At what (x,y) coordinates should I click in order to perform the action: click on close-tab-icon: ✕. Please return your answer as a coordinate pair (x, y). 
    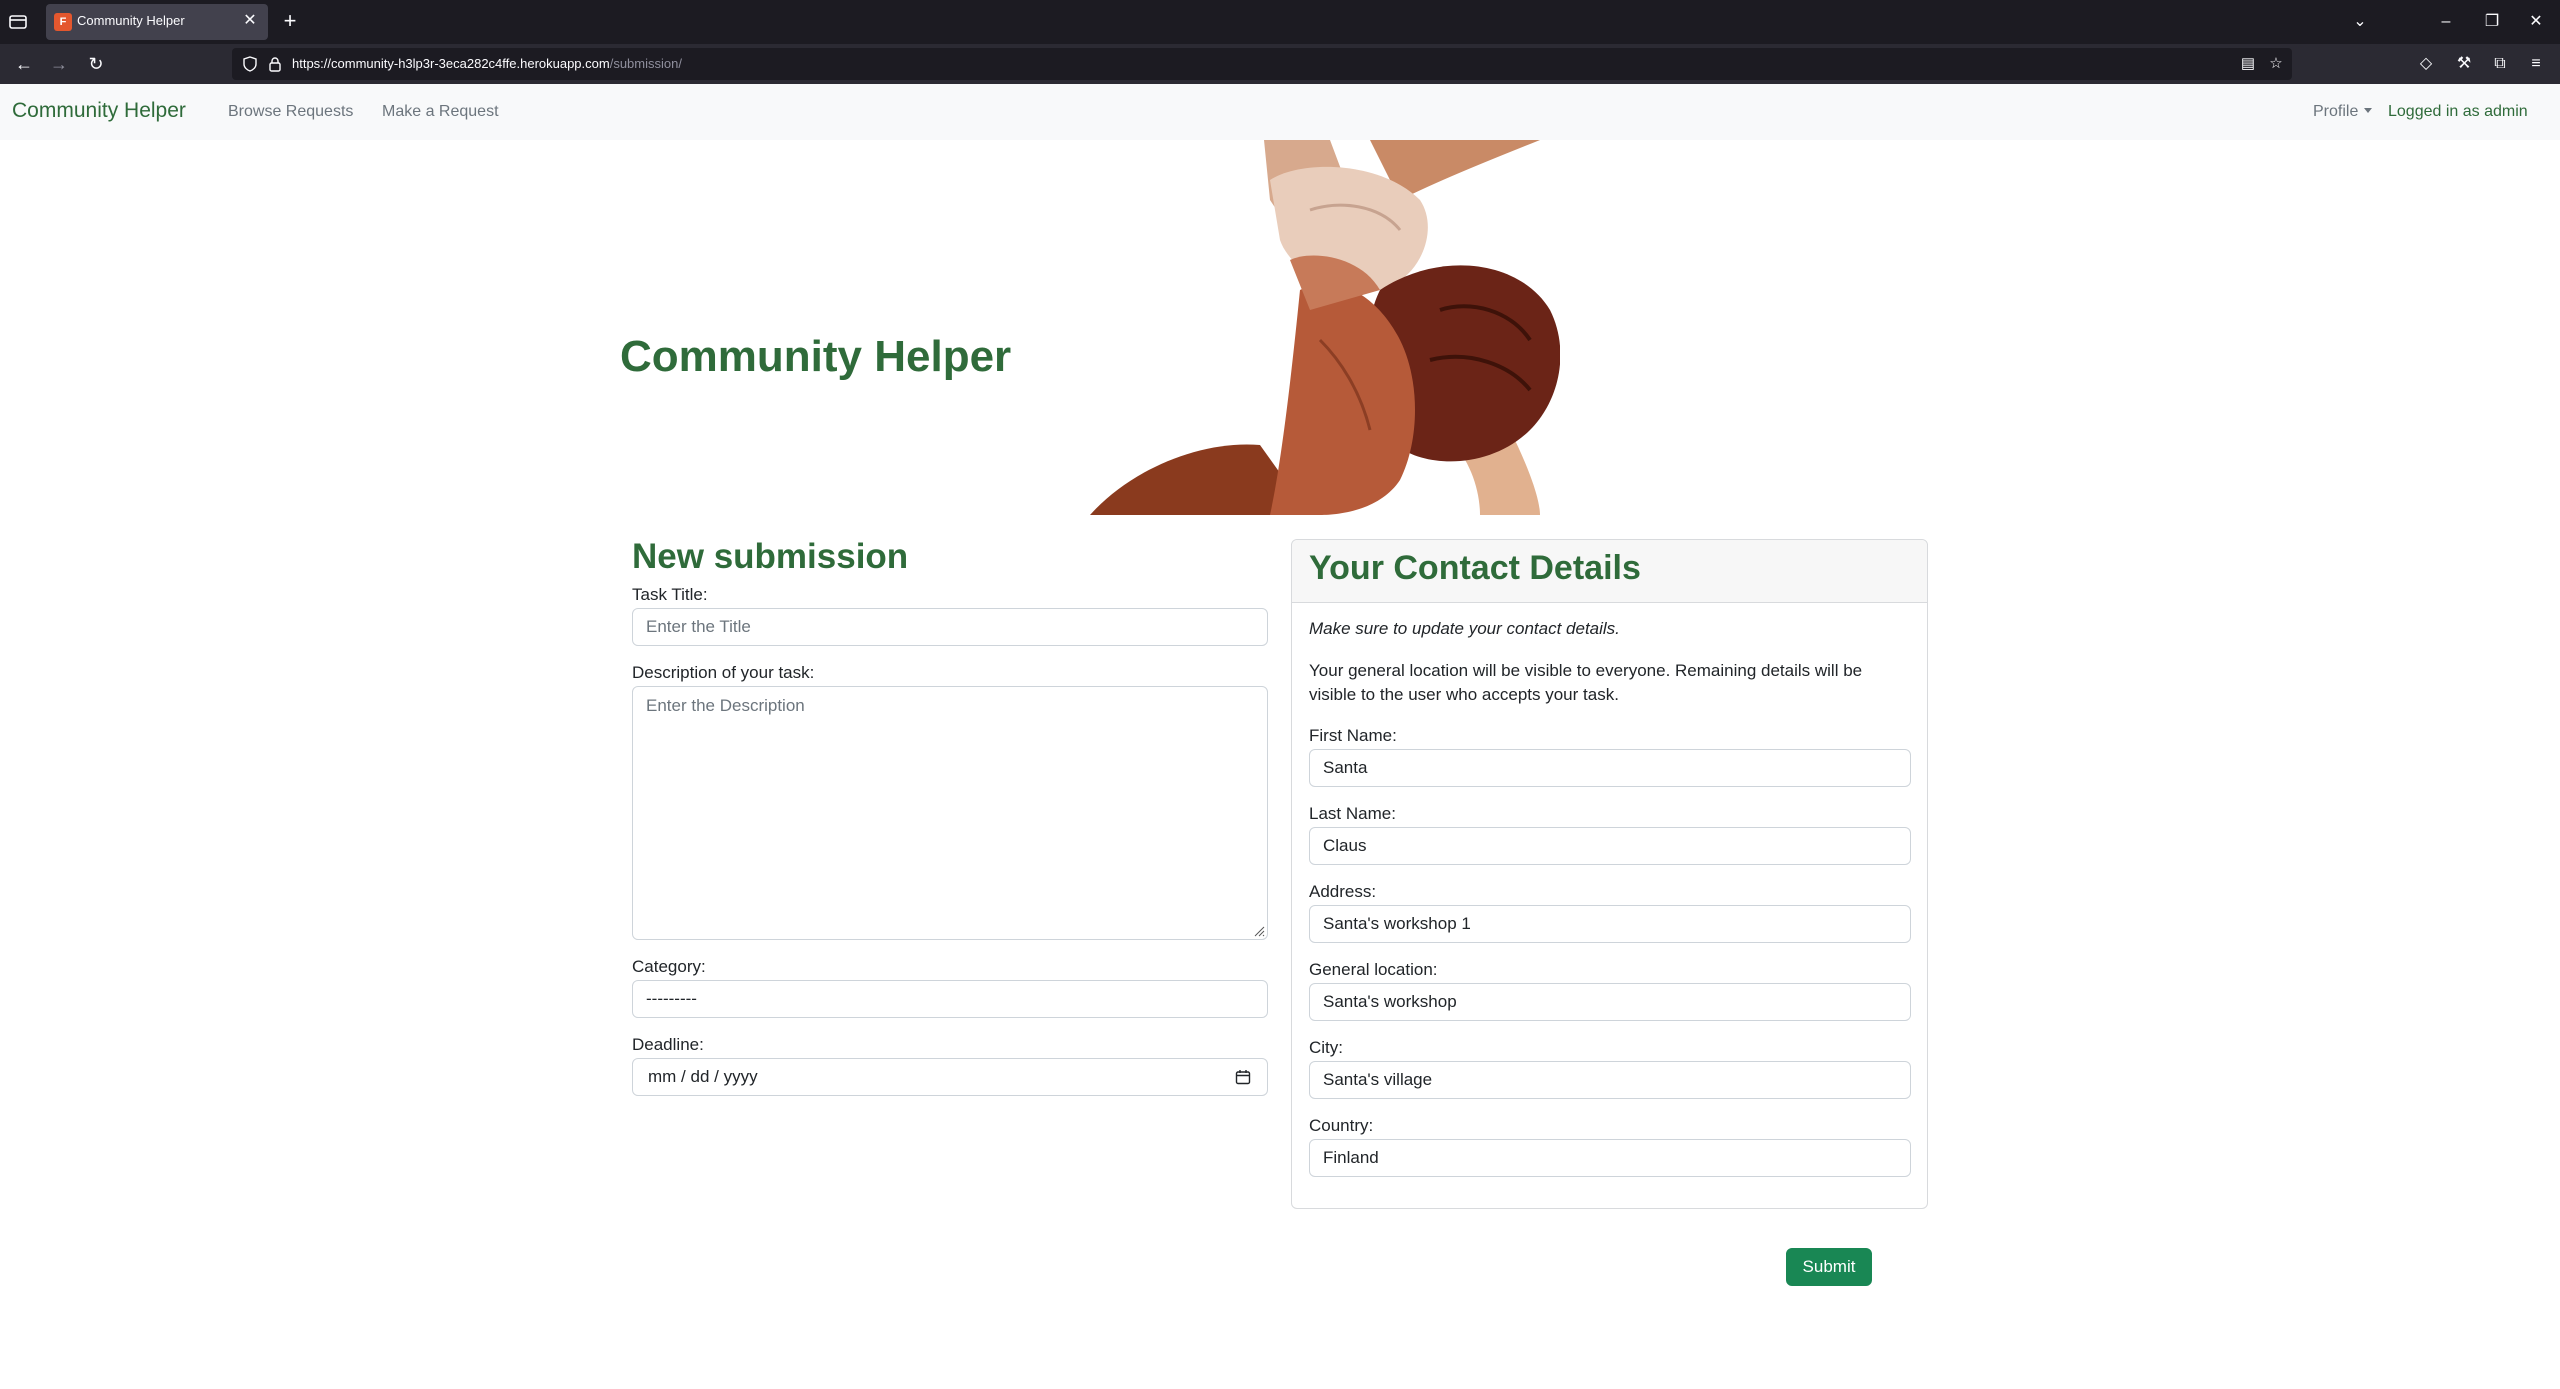
    Looking at the image, I should click on (250, 21).